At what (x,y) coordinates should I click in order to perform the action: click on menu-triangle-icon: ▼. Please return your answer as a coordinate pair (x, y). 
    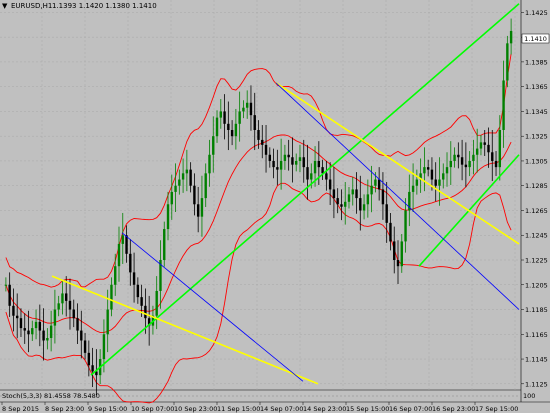
    Looking at the image, I should click on (5, 6).